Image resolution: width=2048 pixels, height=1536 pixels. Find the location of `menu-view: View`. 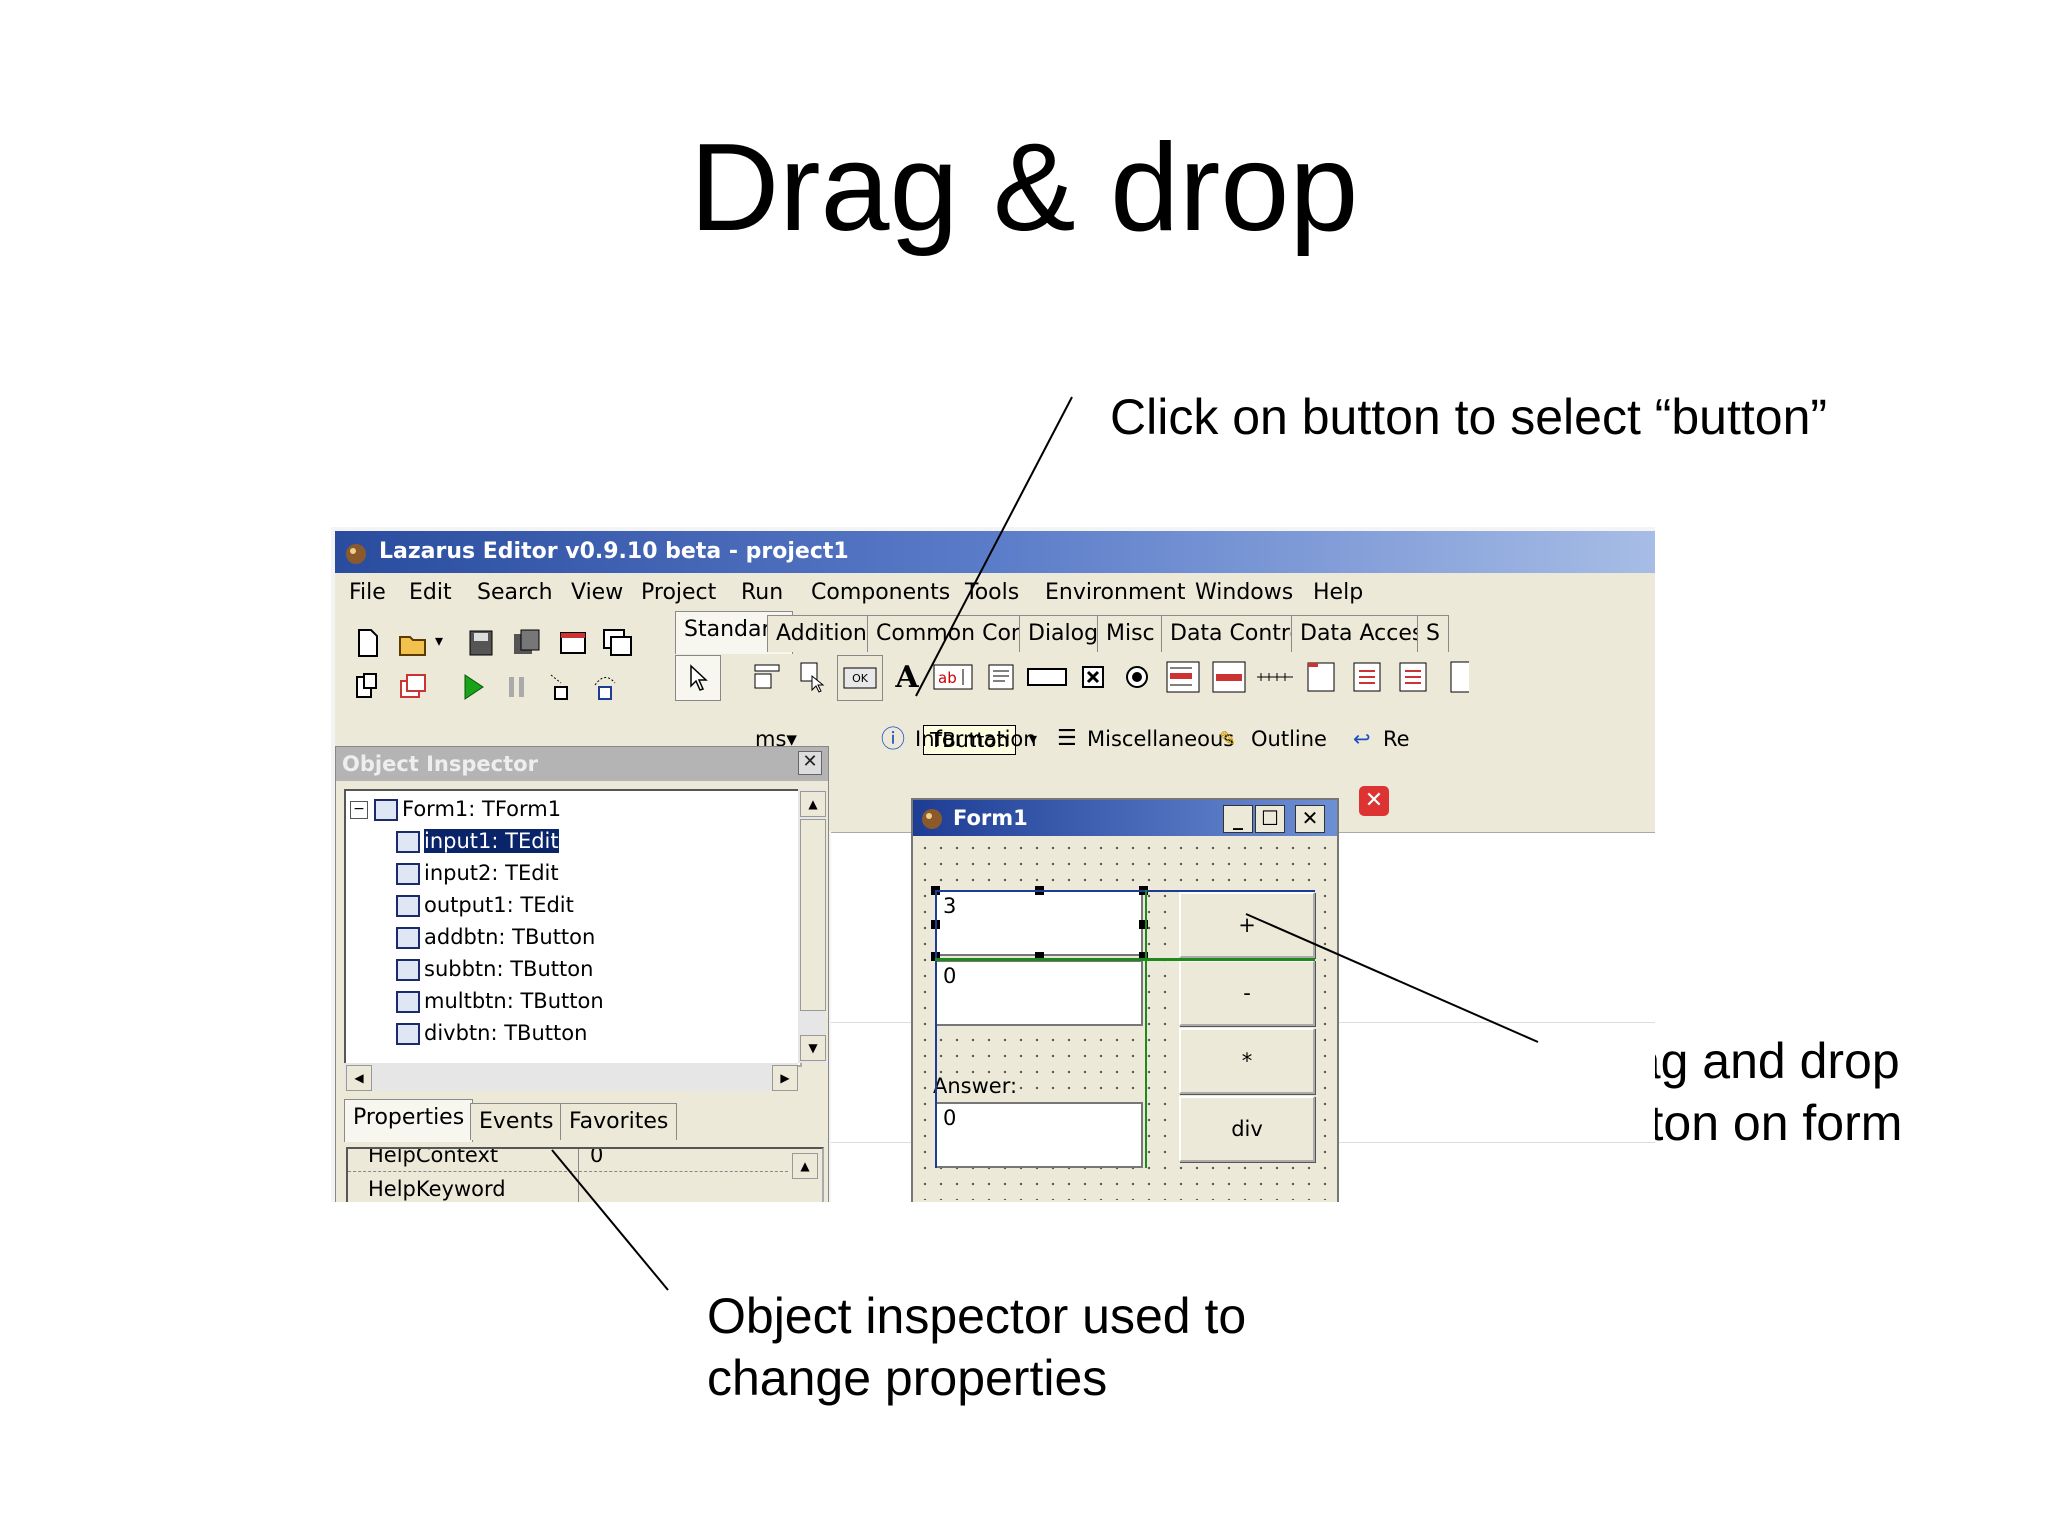

menu-view: View is located at coordinates (597, 593).